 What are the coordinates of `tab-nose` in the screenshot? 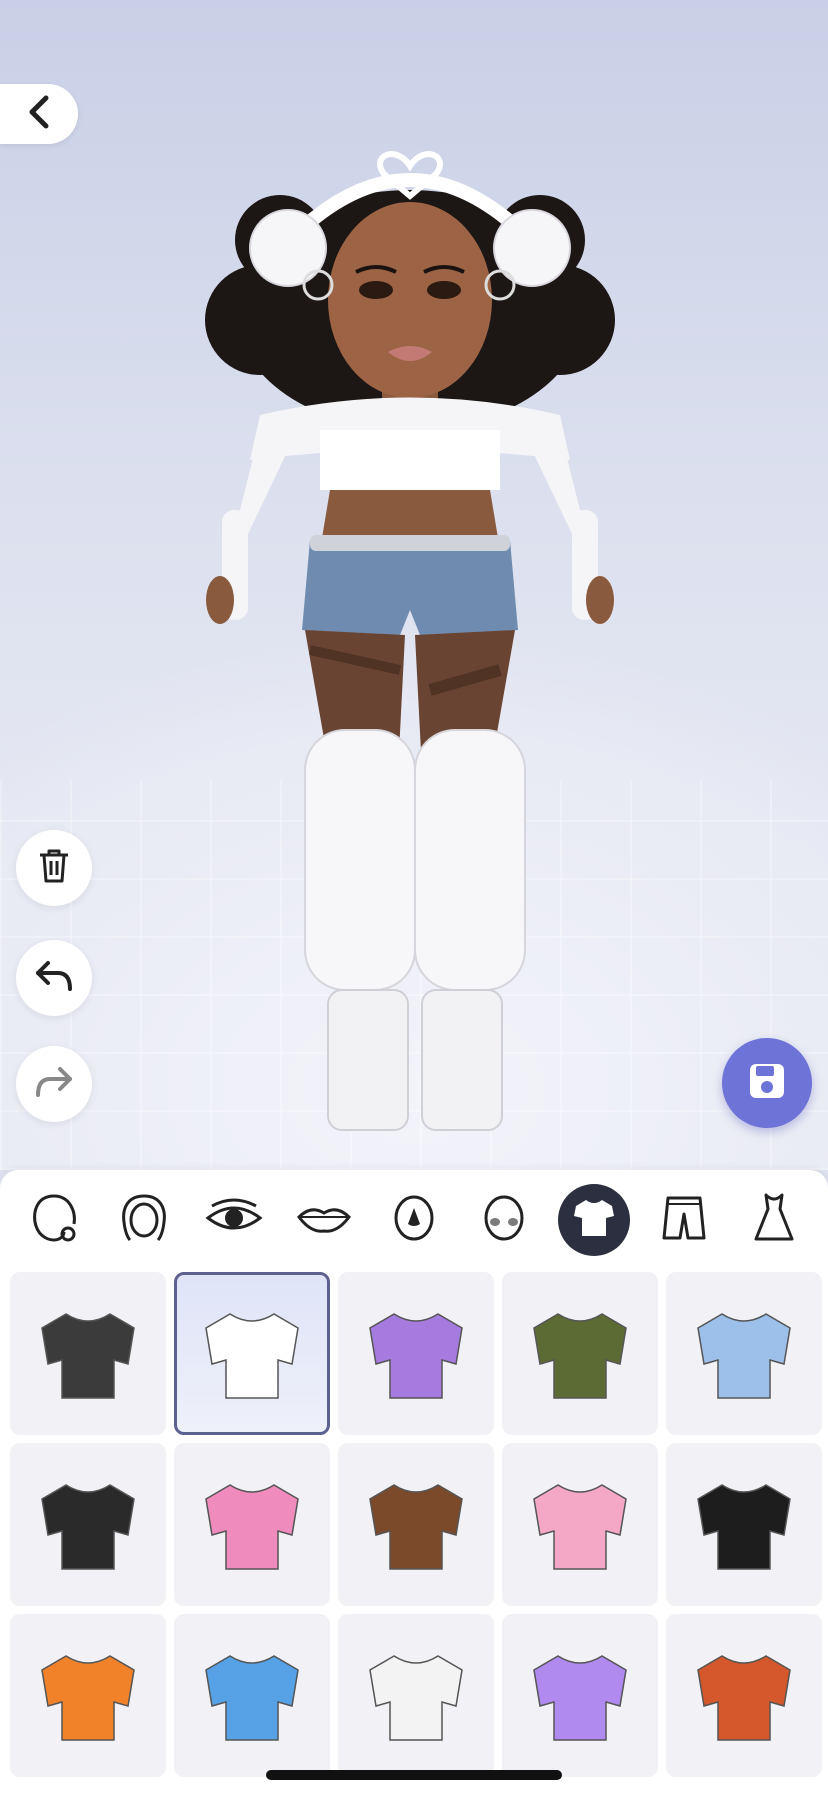 It's located at (414, 1220).